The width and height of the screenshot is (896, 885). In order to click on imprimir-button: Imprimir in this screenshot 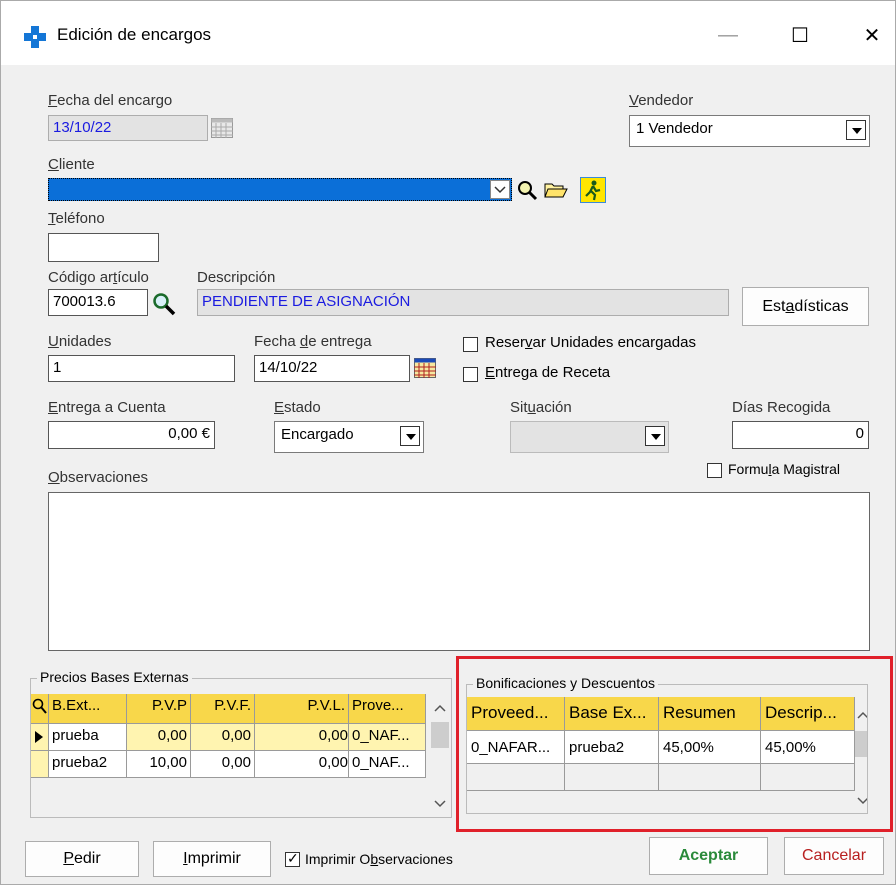, I will do `click(212, 859)`.